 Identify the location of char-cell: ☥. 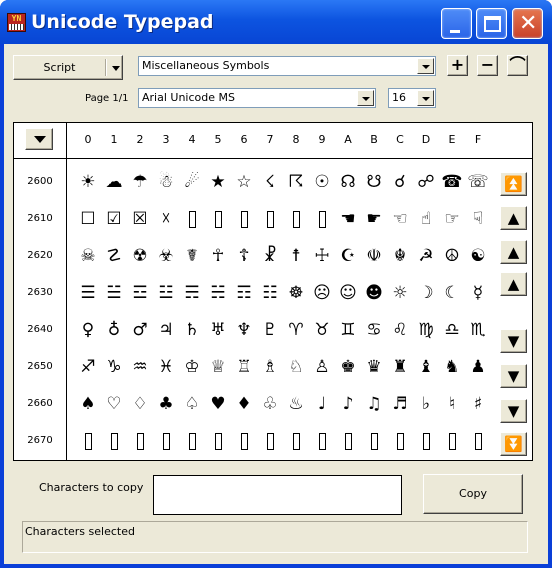
(218, 256).